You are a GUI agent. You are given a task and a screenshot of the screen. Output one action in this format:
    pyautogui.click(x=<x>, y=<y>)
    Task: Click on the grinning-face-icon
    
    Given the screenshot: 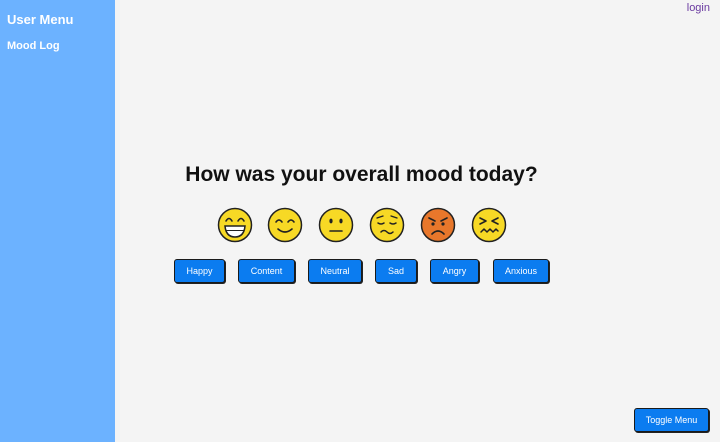 What is the action you would take?
    pyautogui.click(x=235, y=225)
    